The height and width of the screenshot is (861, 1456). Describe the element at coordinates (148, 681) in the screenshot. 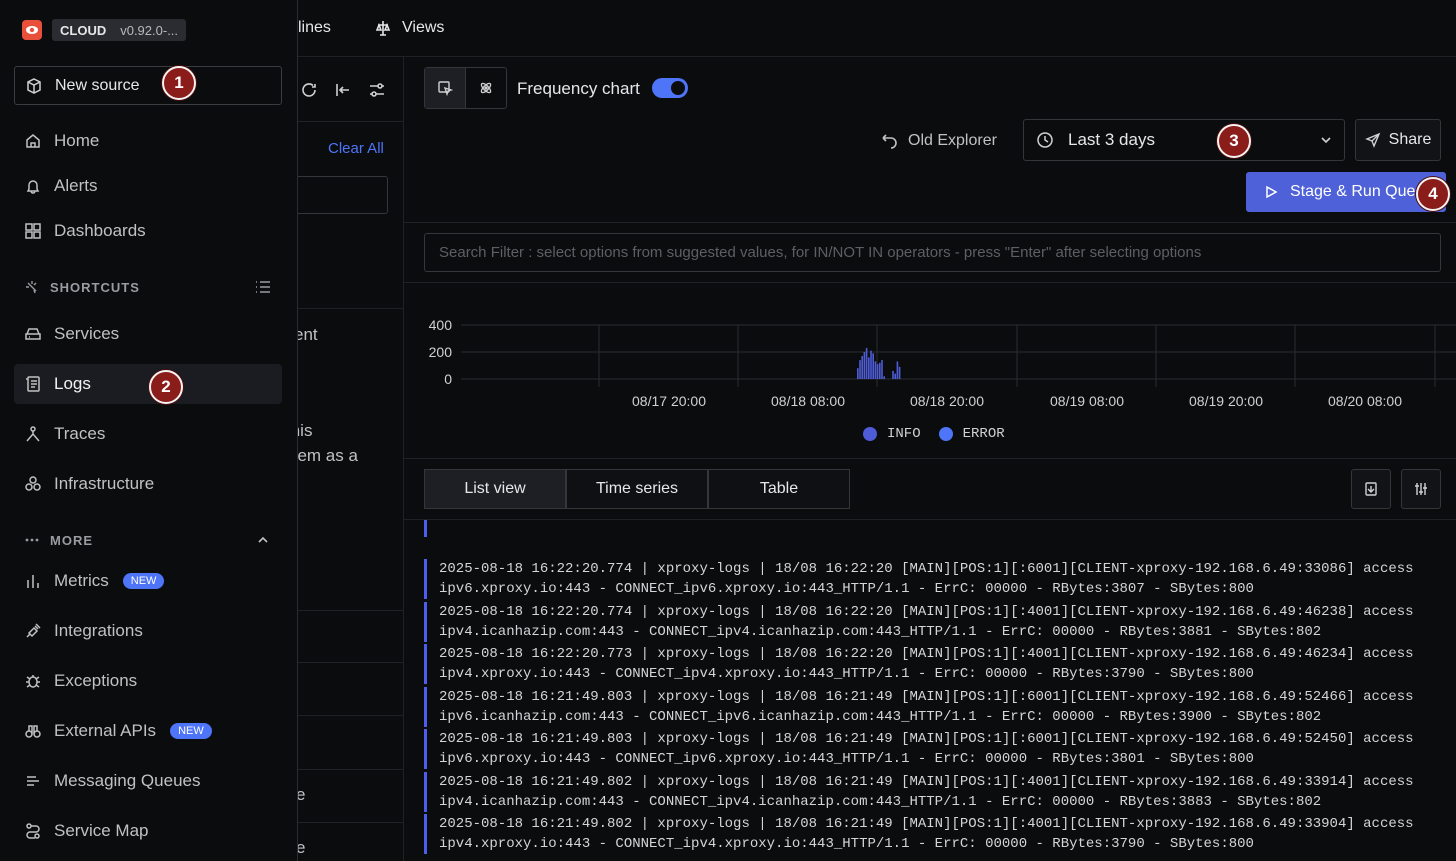

I see `sidebar-item-exceptions: Exceptions` at that location.